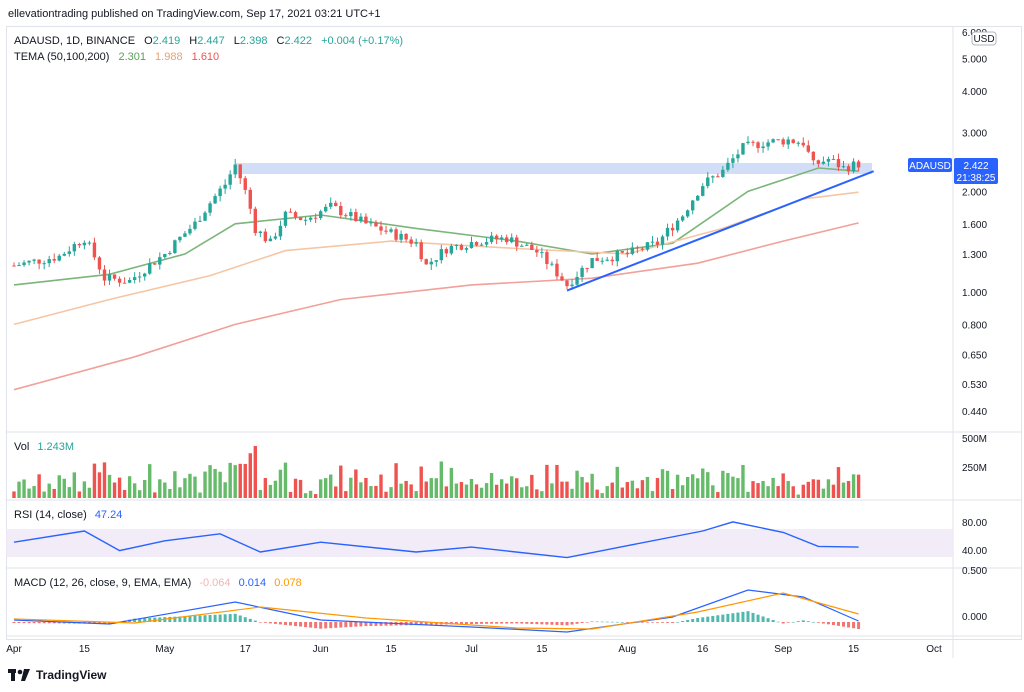  I want to click on time-tick: 15, so click(391, 649).